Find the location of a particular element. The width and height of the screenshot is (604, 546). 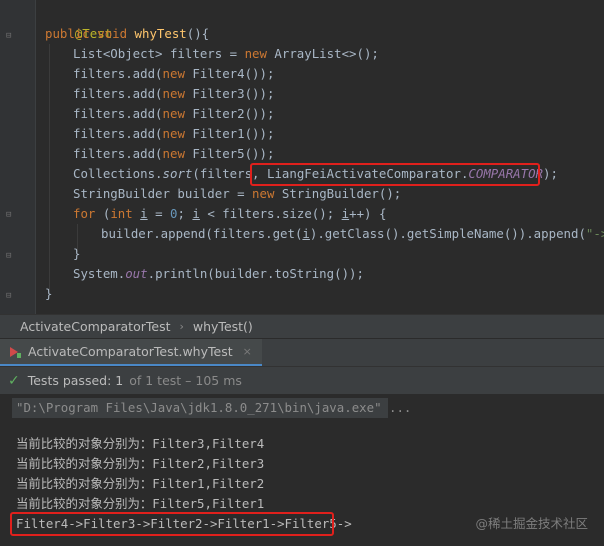

breadcrumb-class: ActivateComparatorTest is located at coordinates (95, 326).